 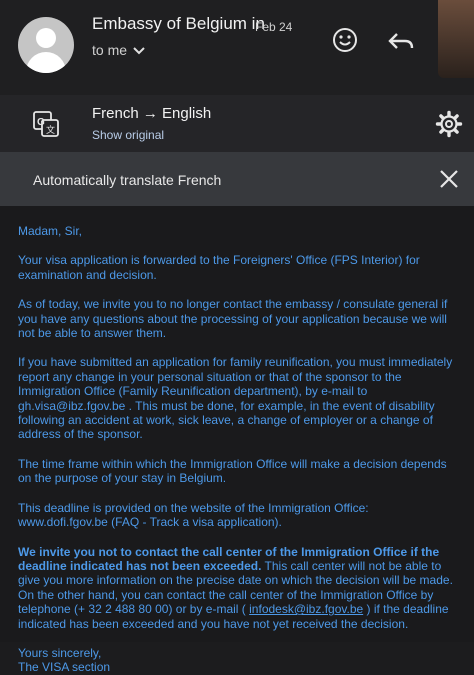 What do you see at coordinates (306, 609) in the screenshot?
I see `infodesk-email-link: infodesk@ibz.fgov.be` at bounding box center [306, 609].